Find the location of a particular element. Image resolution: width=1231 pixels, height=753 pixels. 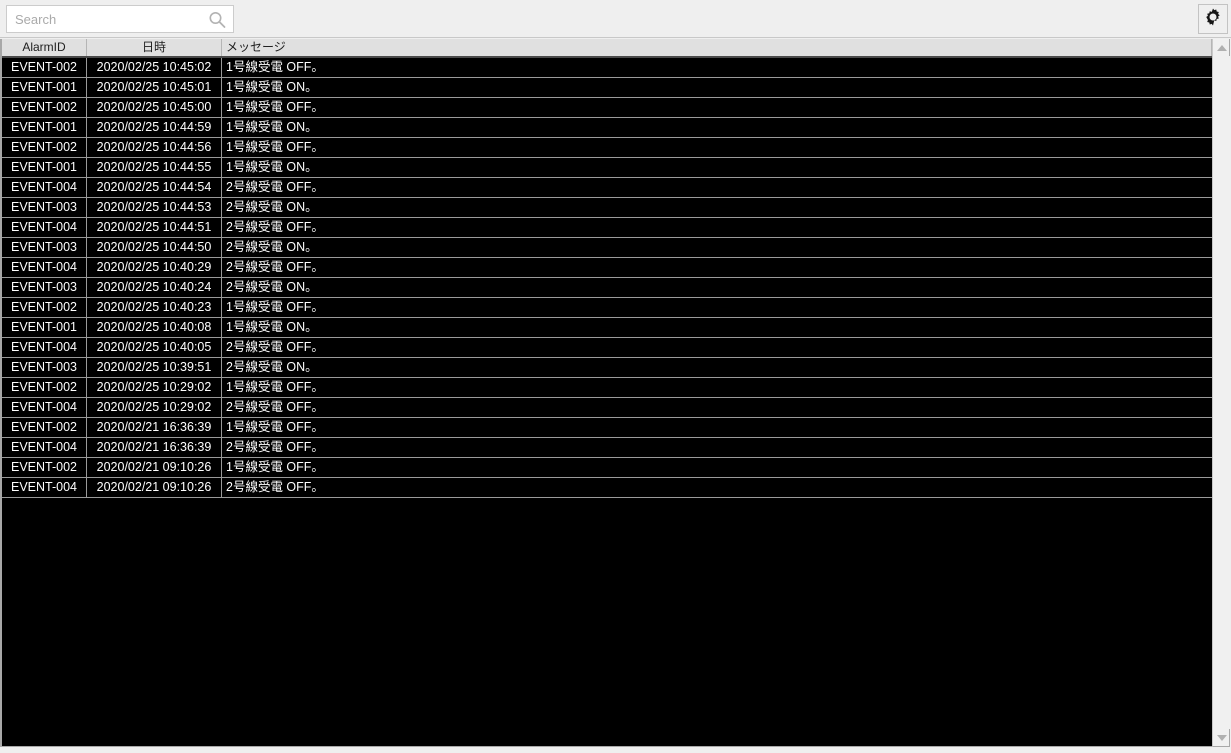

table-row: EVENT-002 2020/02/21 09:10:26 1号線受電 OFF。 is located at coordinates (607, 468).